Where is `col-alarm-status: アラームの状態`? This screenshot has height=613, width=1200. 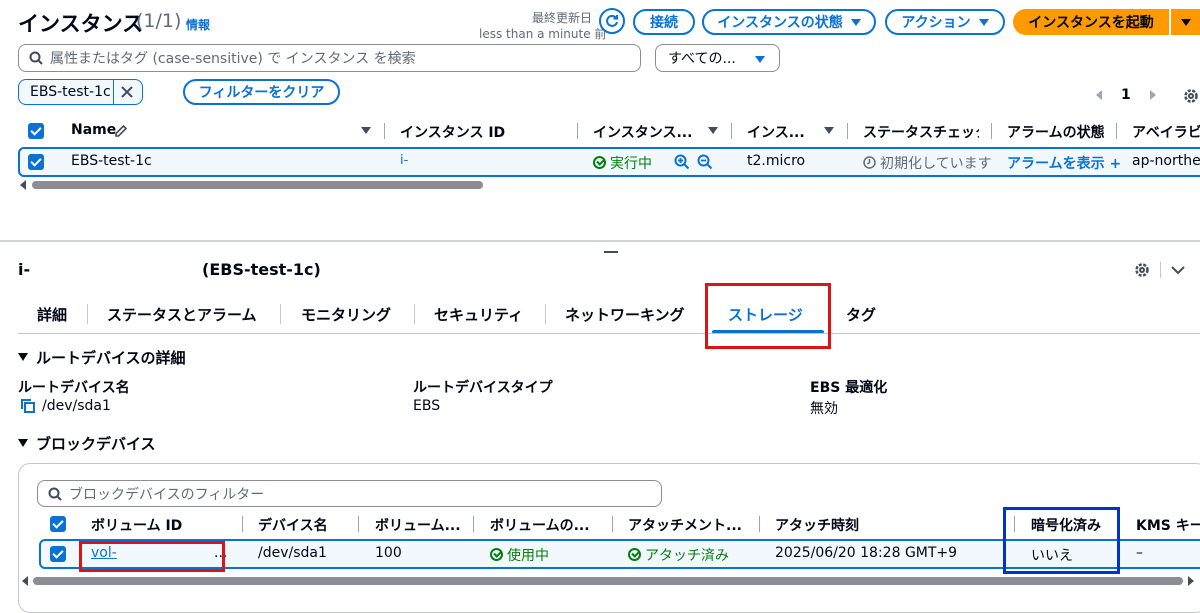 col-alarm-status: アラームの状態 is located at coordinates (1056, 132).